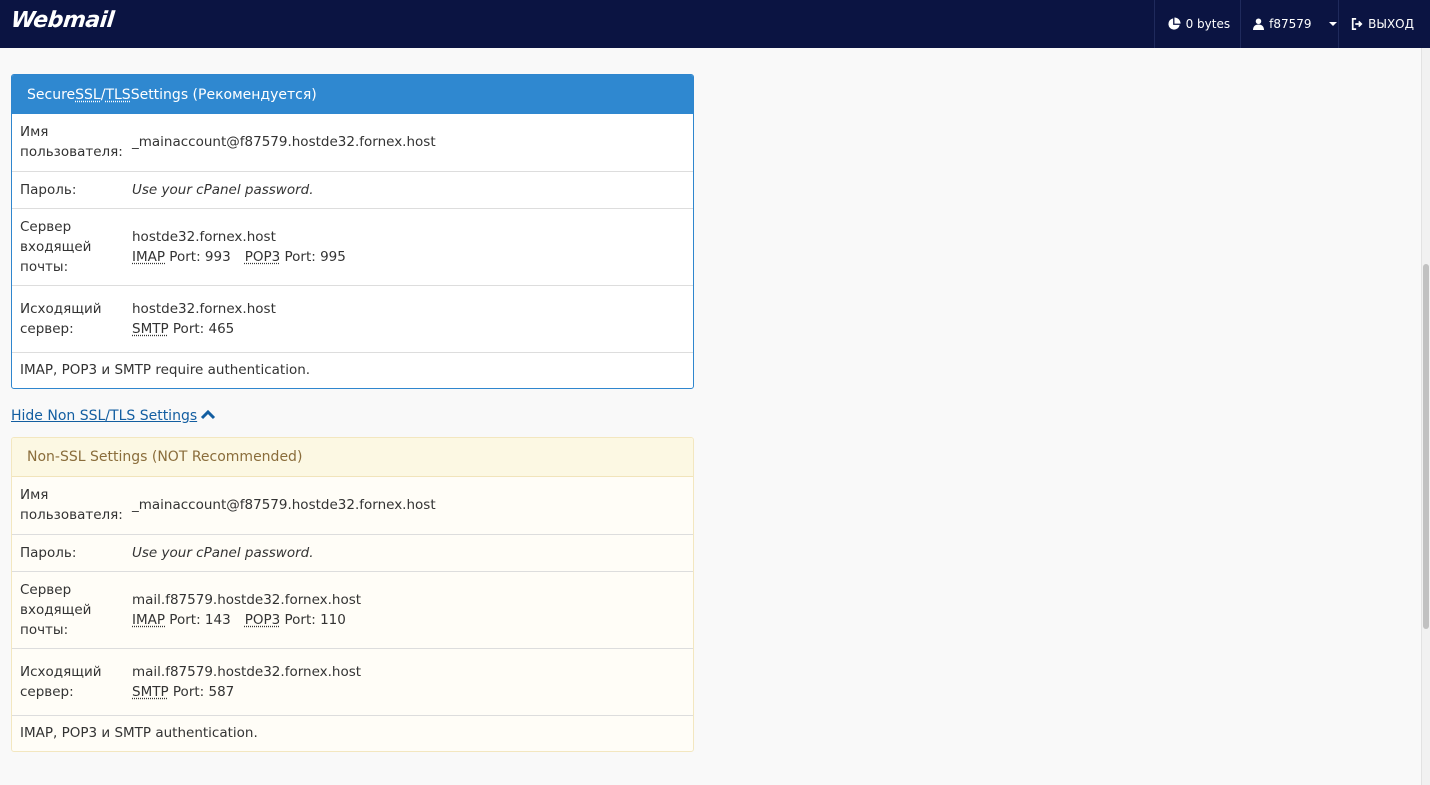 The width and height of the screenshot is (1430, 785). Describe the element at coordinates (1391, 24) in the screenshot. I see `logout-text: ВЫХОД` at that location.